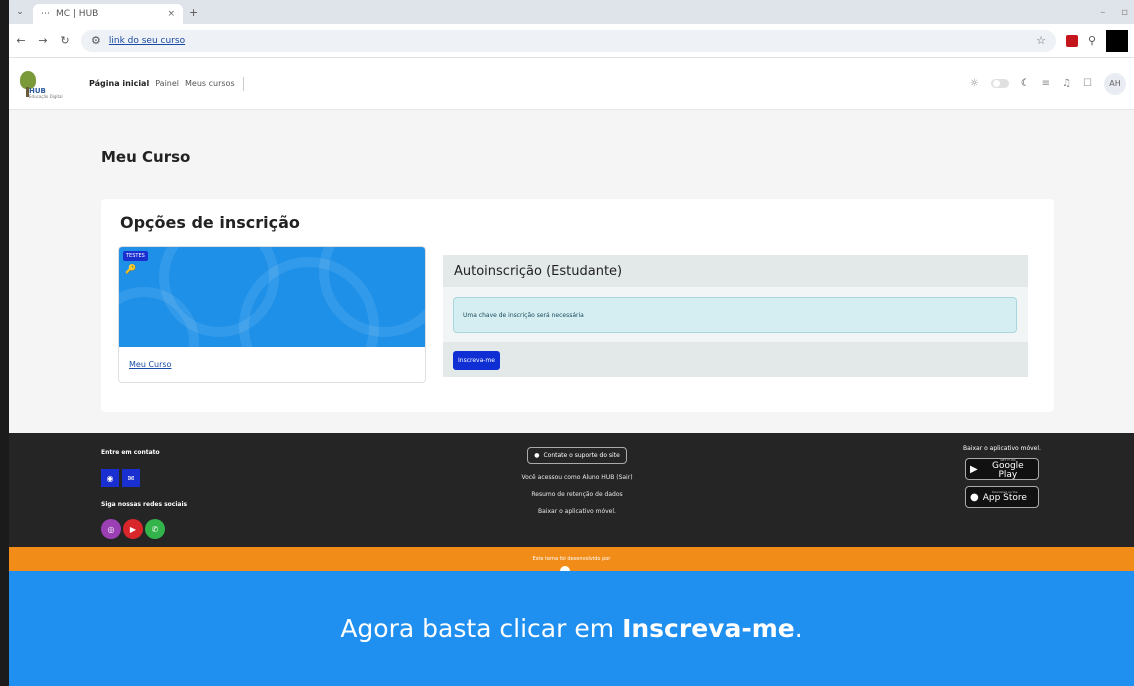 The width and height of the screenshot is (1134, 686). What do you see at coordinates (43, 40) in the screenshot?
I see `forward-icon: →` at bounding box center [43, 40].